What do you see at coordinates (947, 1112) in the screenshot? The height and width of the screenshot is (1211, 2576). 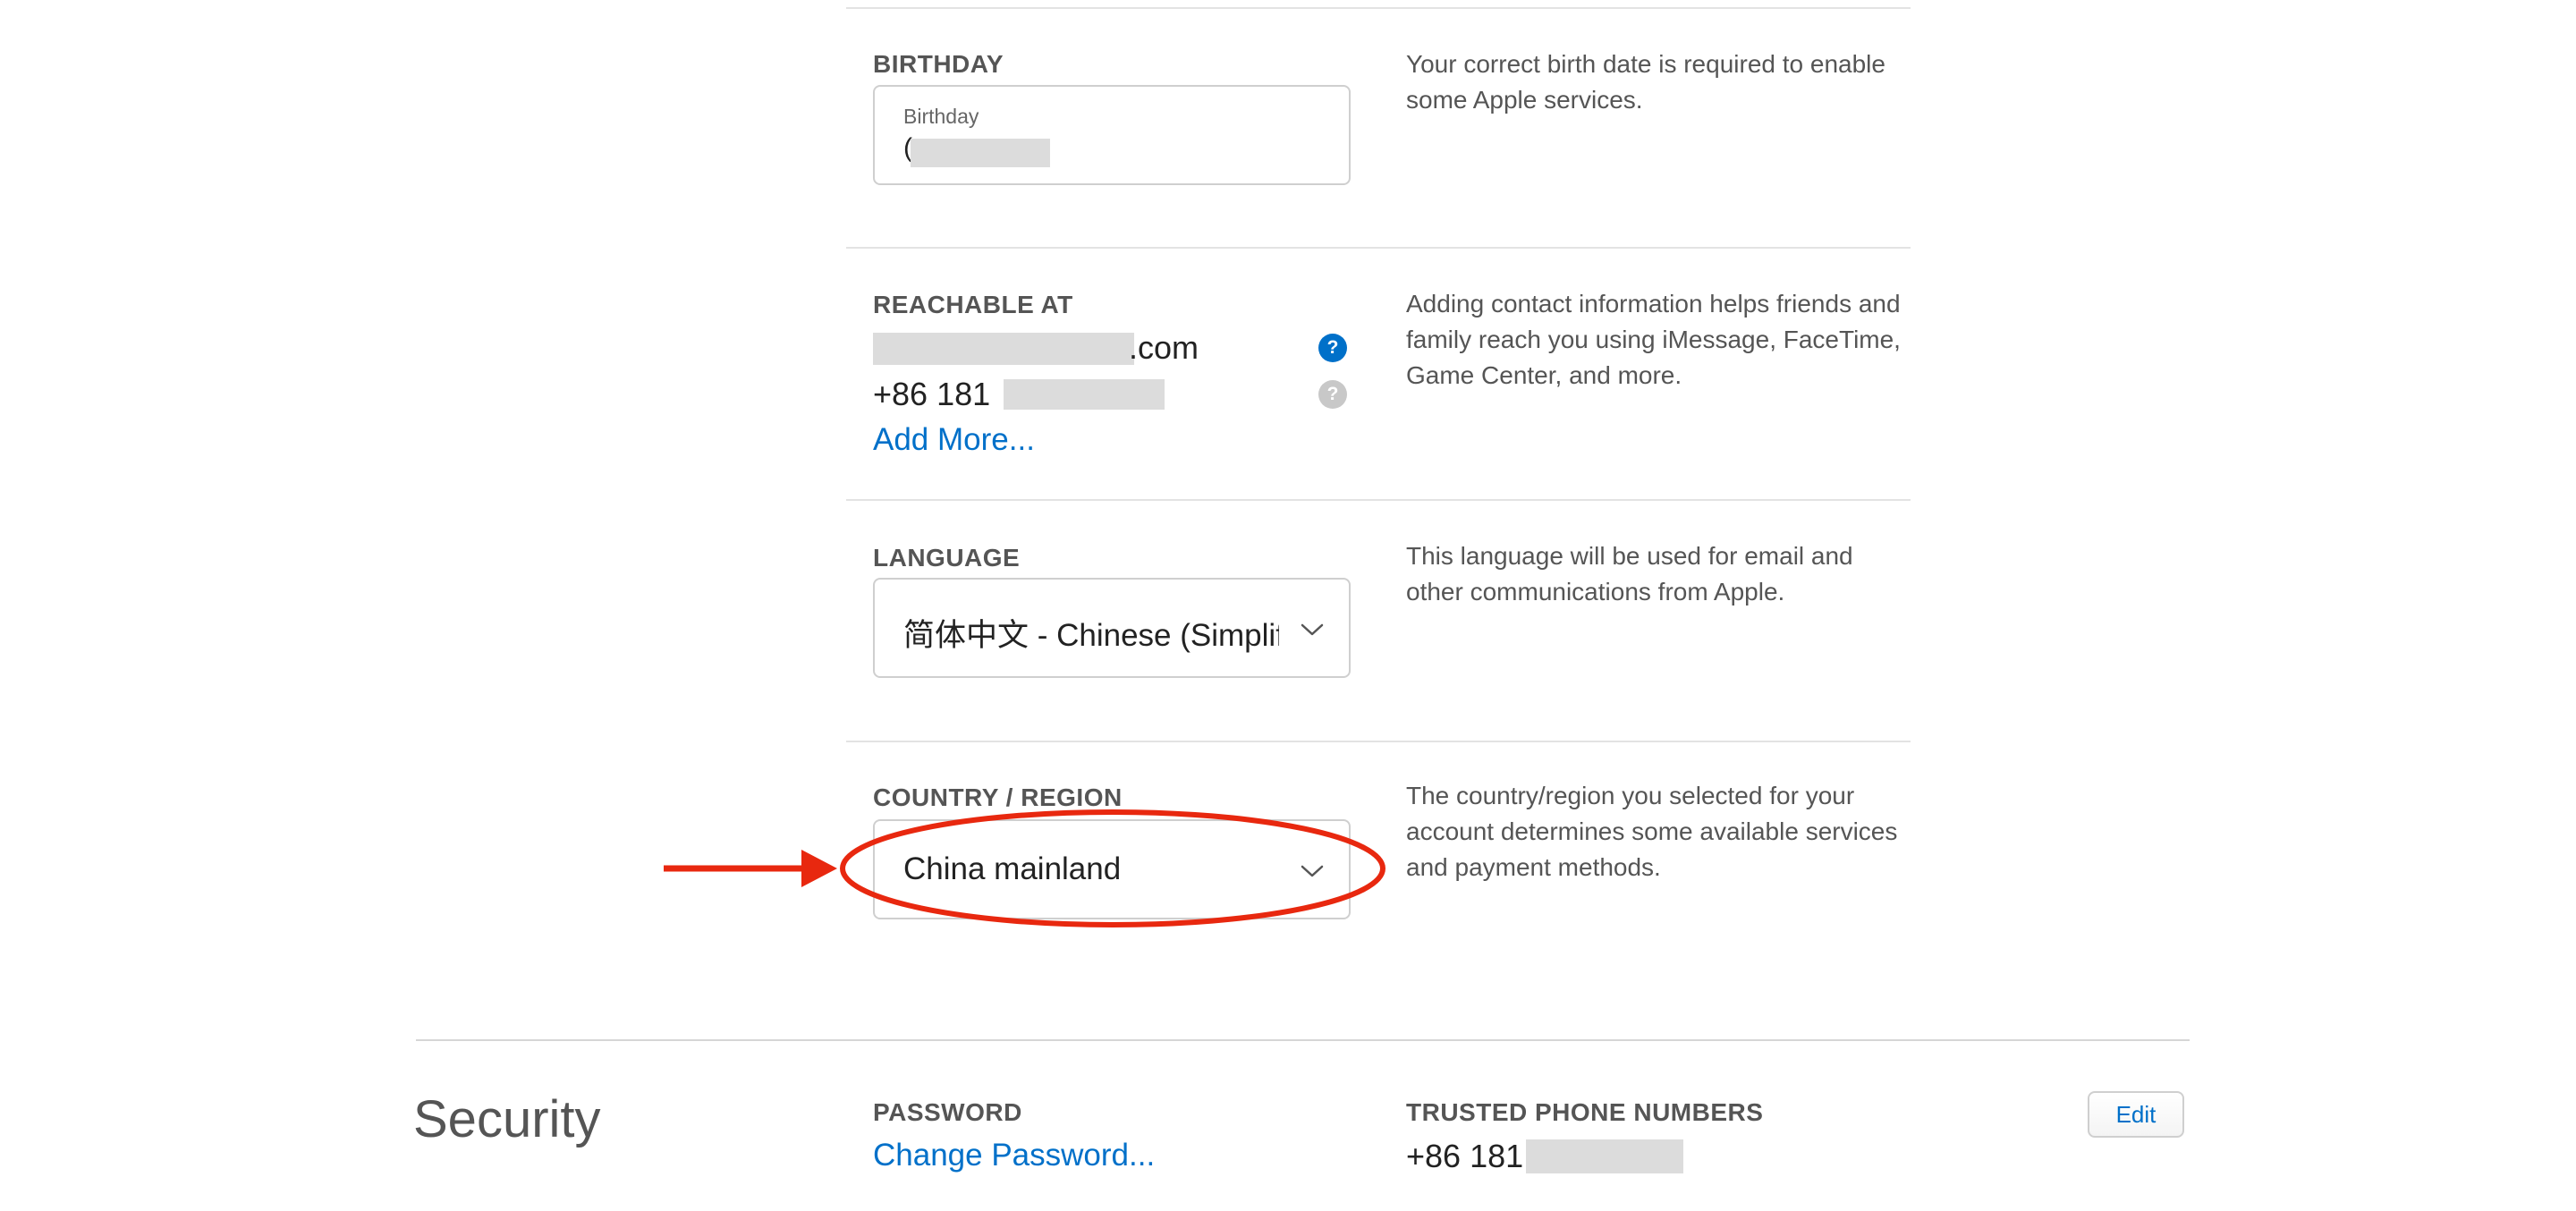 I see `password-label: PASSWORD` at bounding box center [947, 1112].